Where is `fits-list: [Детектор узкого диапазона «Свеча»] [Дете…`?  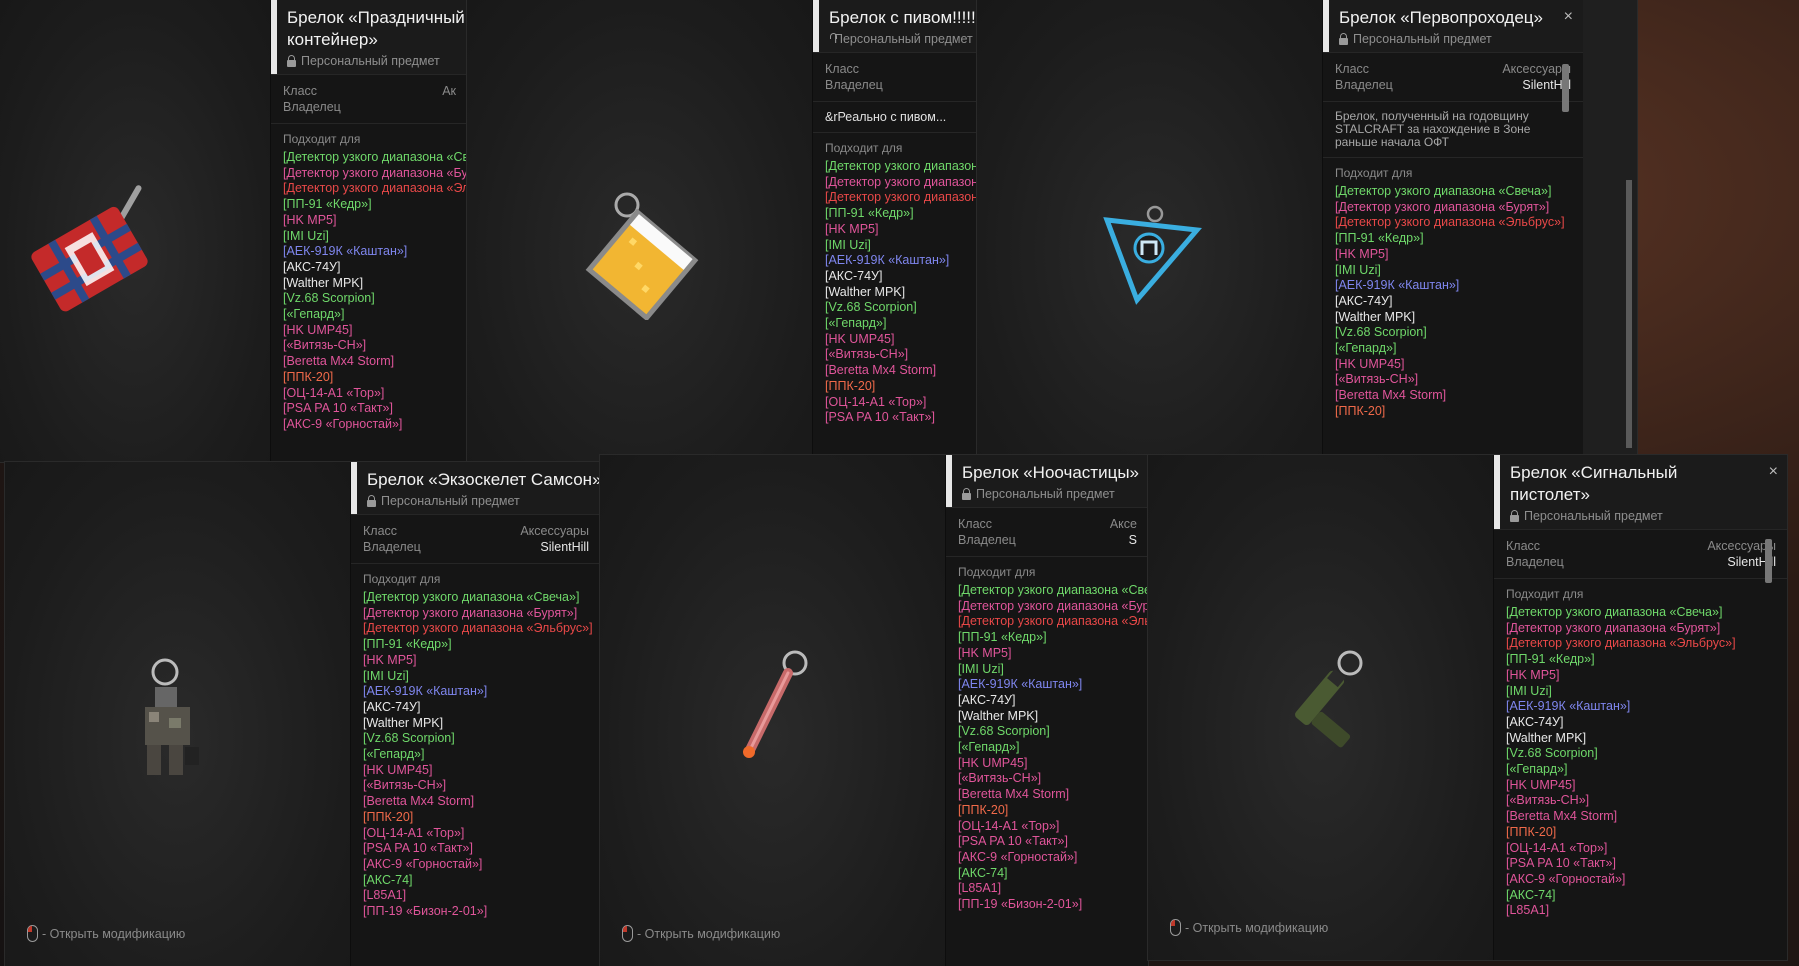
fits-list: [Детектор узкого диапазона «Свеча»] [Дете… is located at coordinates (375, 291).